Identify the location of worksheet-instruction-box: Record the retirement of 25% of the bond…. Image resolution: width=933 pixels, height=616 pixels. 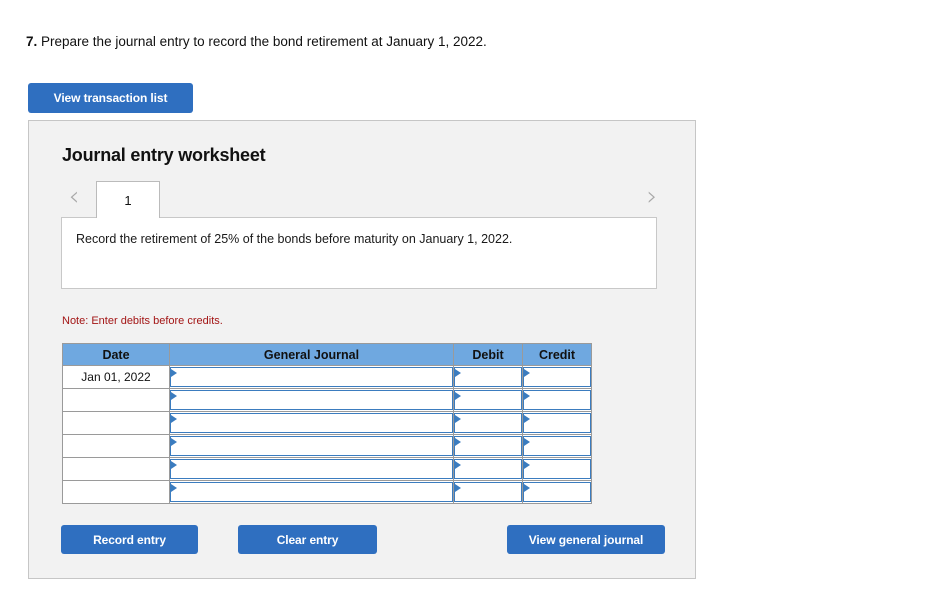
(359, 253).